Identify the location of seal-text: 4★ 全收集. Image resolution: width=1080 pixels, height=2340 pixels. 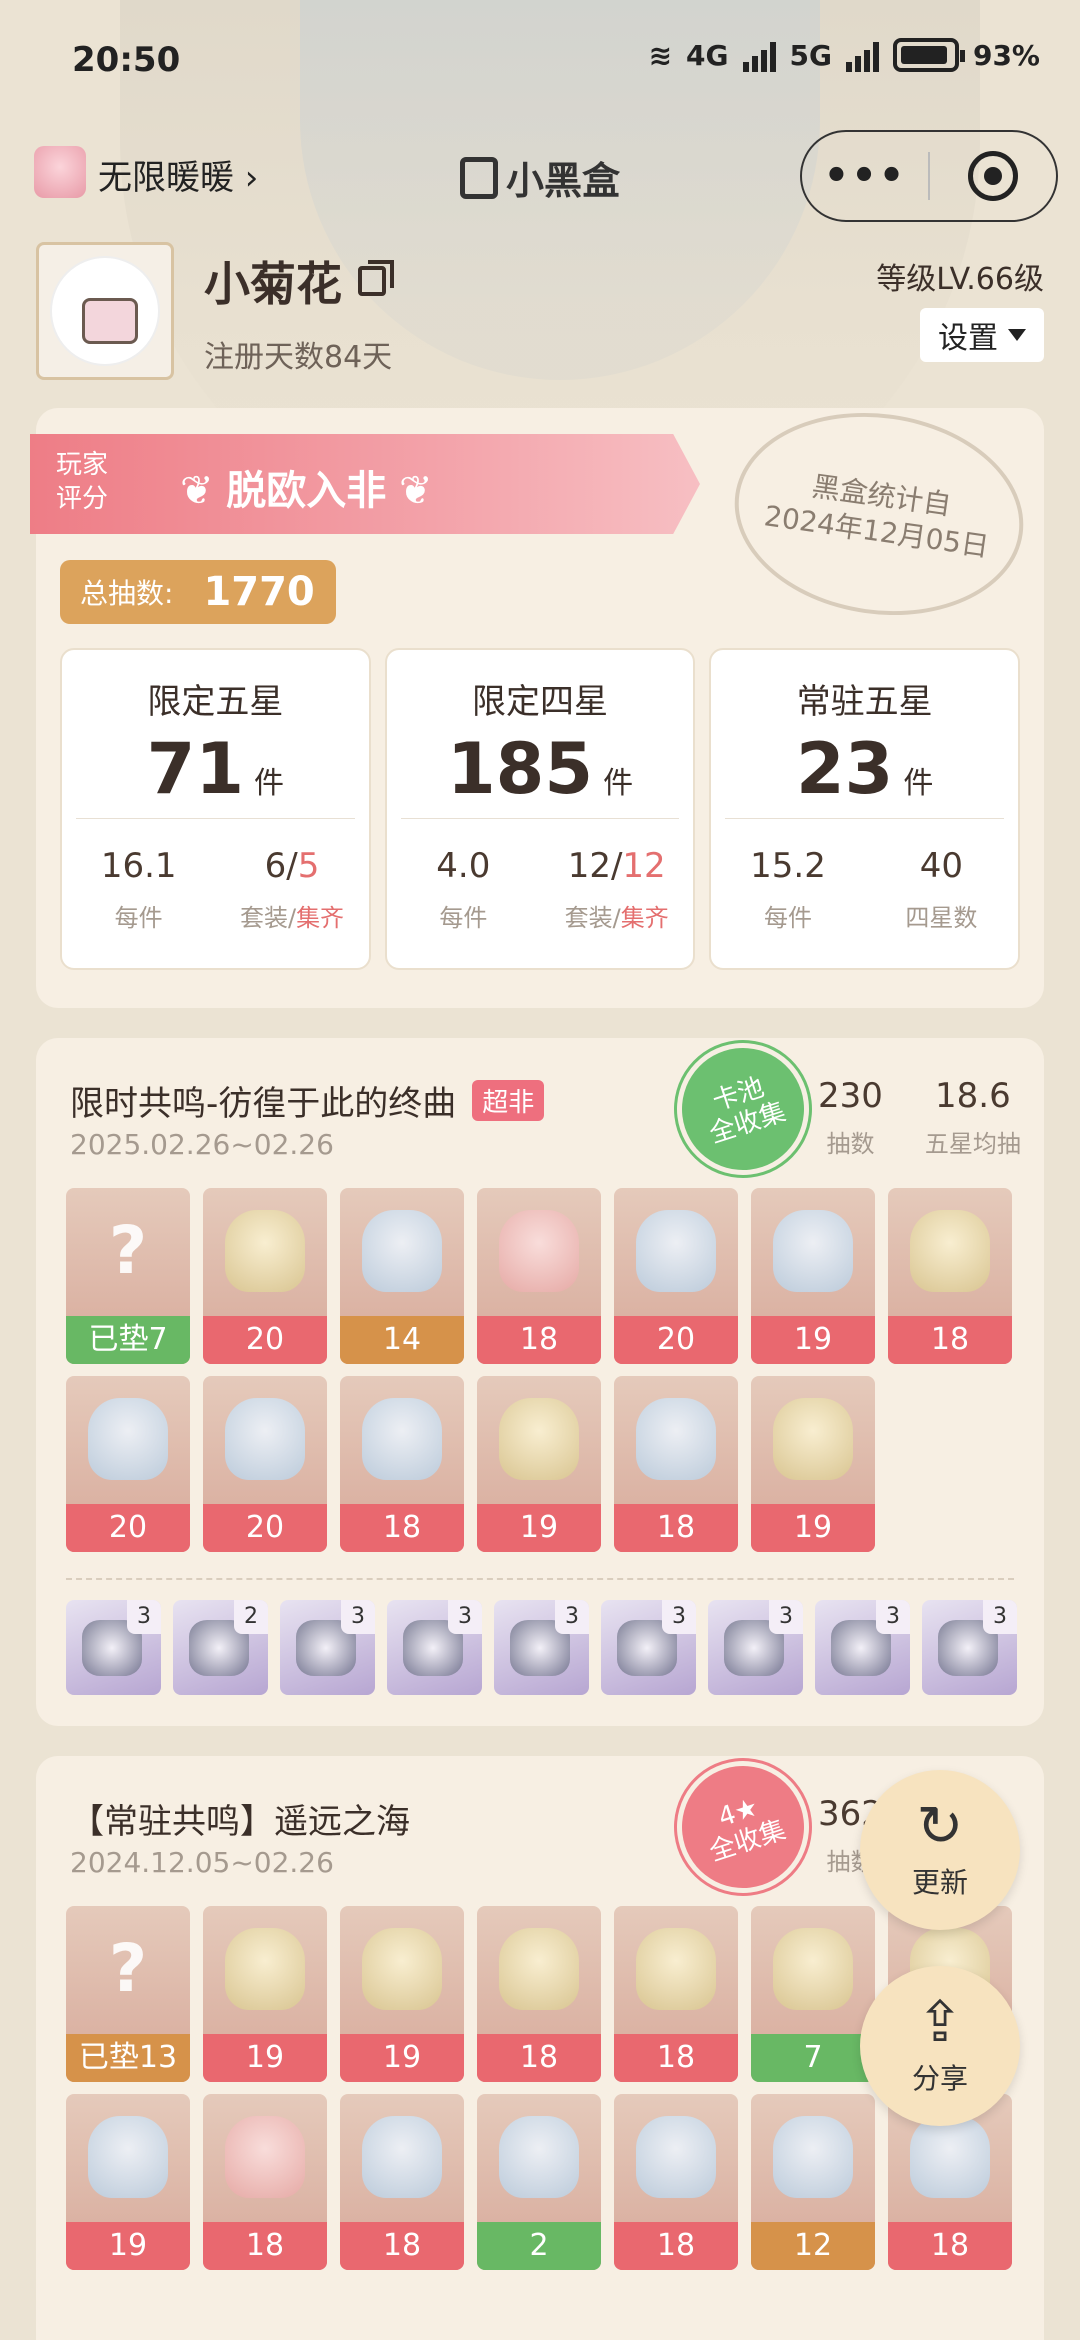
(747, 1830).